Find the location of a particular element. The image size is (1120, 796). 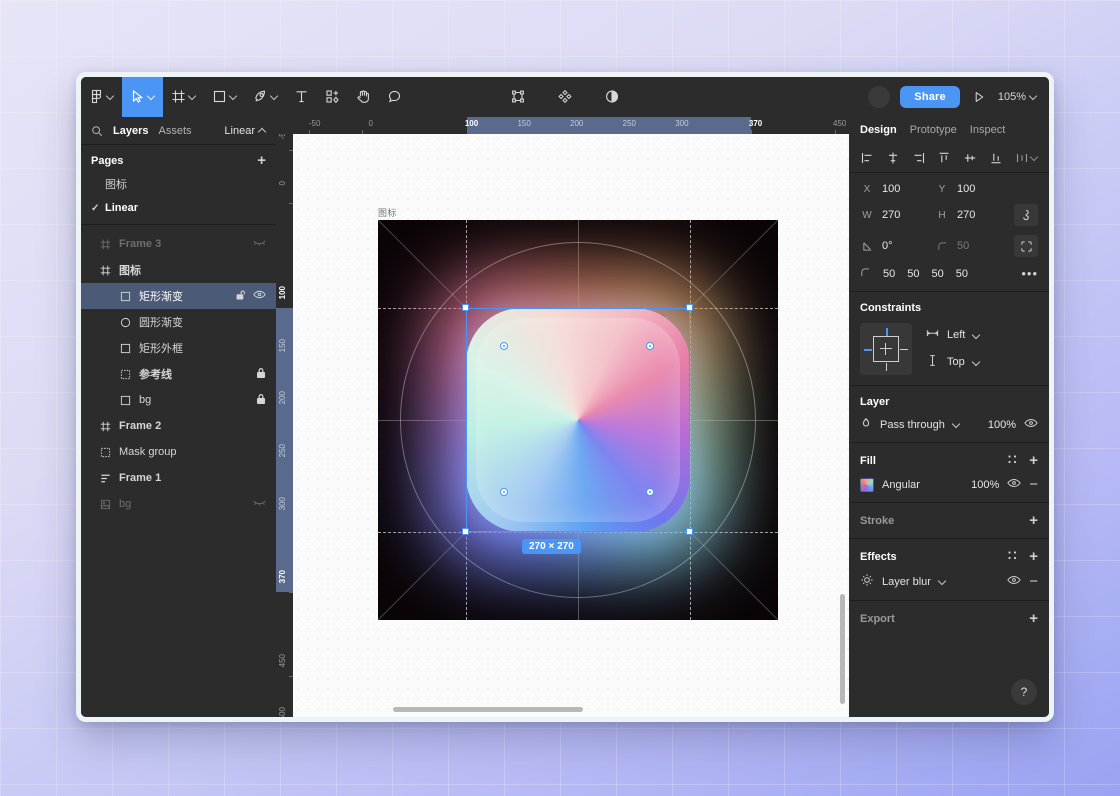

align-horizontal-center-icon is located at coordinates (893, 158).